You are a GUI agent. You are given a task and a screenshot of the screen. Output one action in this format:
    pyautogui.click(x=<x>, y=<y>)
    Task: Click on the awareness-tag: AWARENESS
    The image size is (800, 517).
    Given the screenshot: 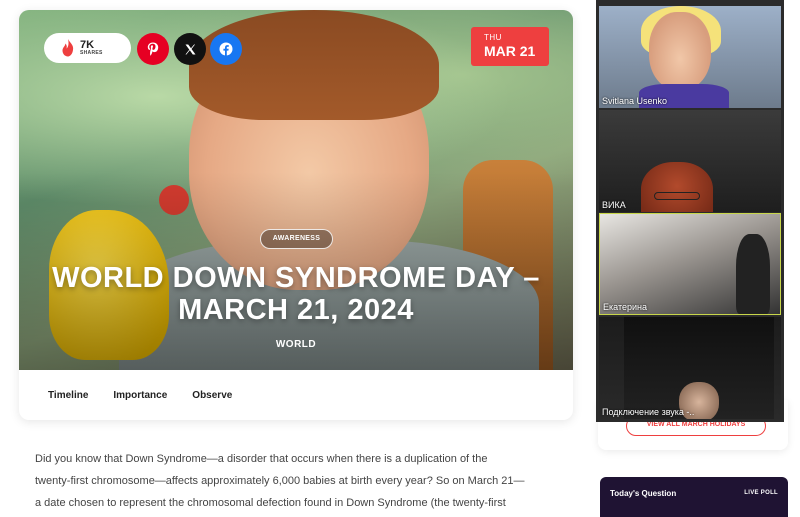 What is the action you would take?
    pyautogui.click(x=296, y=239)
    